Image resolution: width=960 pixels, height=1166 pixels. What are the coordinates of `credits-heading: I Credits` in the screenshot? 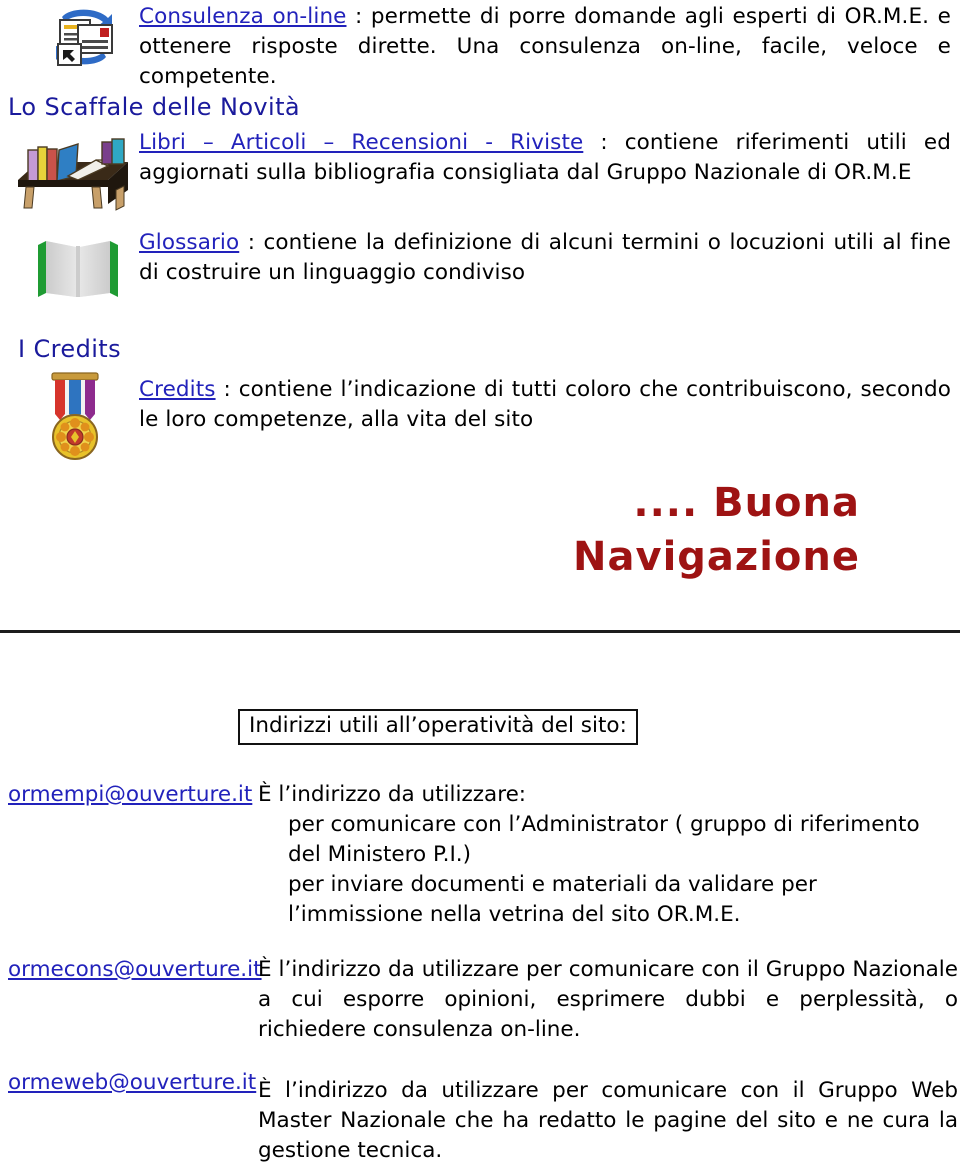 It's located at (69, 349).